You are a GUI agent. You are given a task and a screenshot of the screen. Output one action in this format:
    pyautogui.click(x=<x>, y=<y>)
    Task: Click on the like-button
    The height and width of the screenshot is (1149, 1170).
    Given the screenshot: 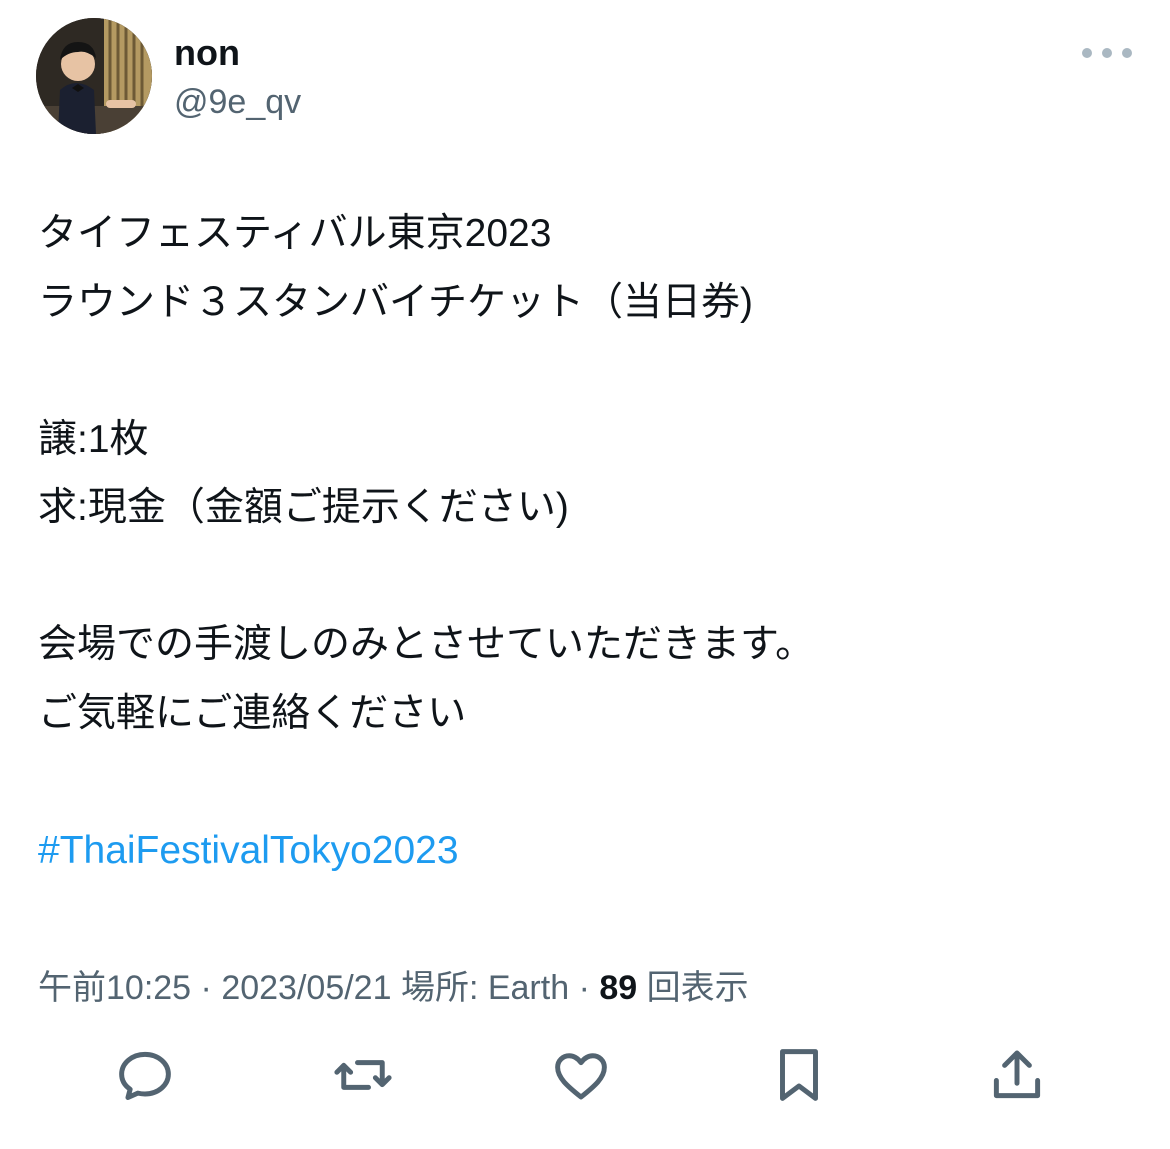 What is the action you would take?
    pyautogui.click(x=581, y=1075)
    